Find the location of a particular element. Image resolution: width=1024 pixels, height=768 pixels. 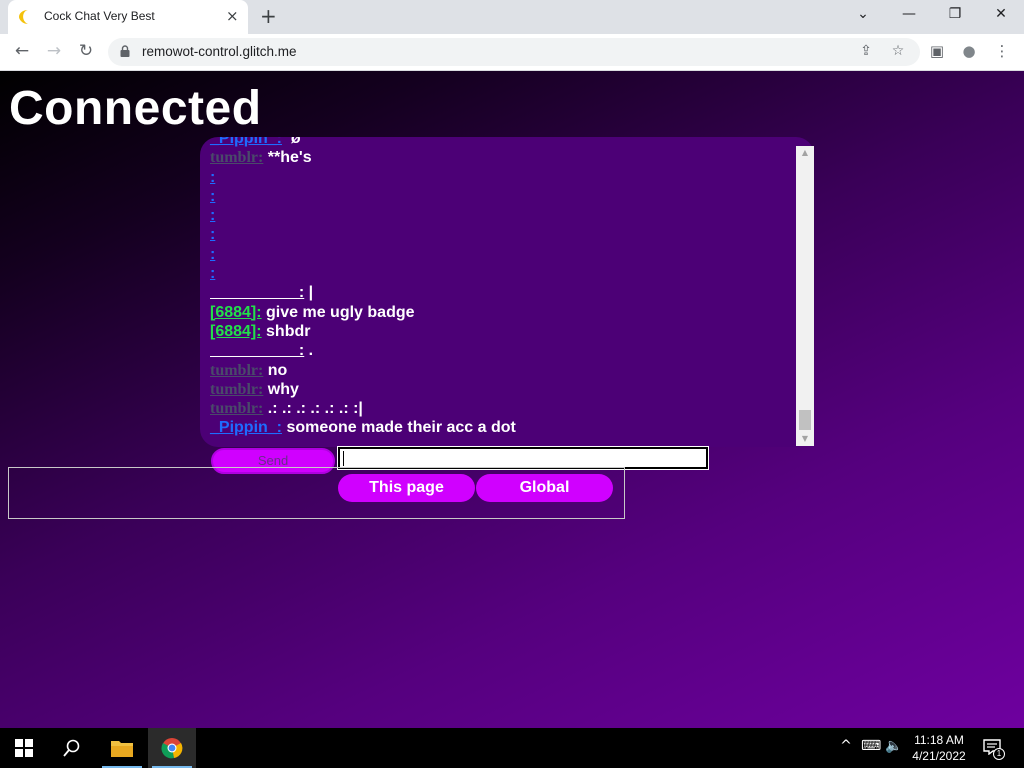

text-caret is located at coordinates (343, 458).